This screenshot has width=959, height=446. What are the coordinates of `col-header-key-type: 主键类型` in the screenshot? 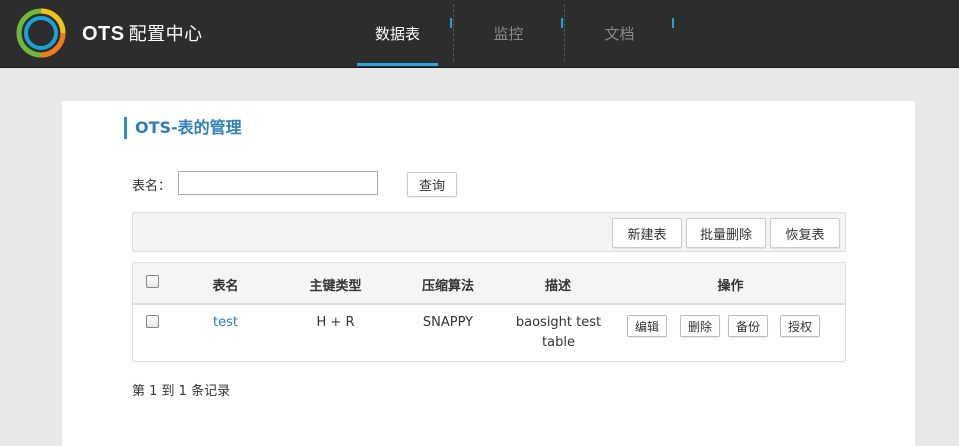 It's located at (335, 284).